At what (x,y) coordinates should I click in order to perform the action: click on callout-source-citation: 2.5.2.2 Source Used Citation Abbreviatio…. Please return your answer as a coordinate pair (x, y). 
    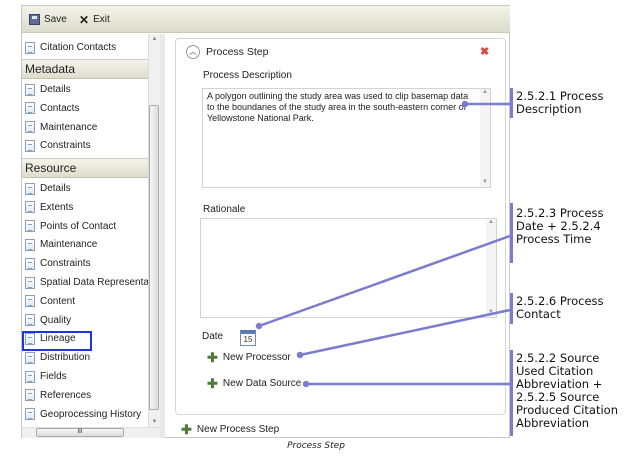
    Looking at the image, I should click on (567, 390).